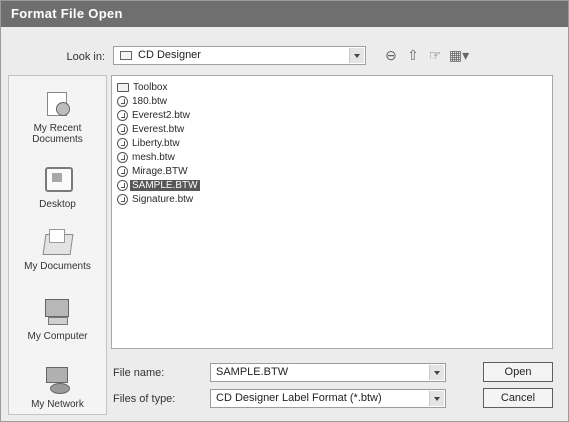 The image size is (569, 422). I want to click on file-name: 180.btw, so click(150, 101).